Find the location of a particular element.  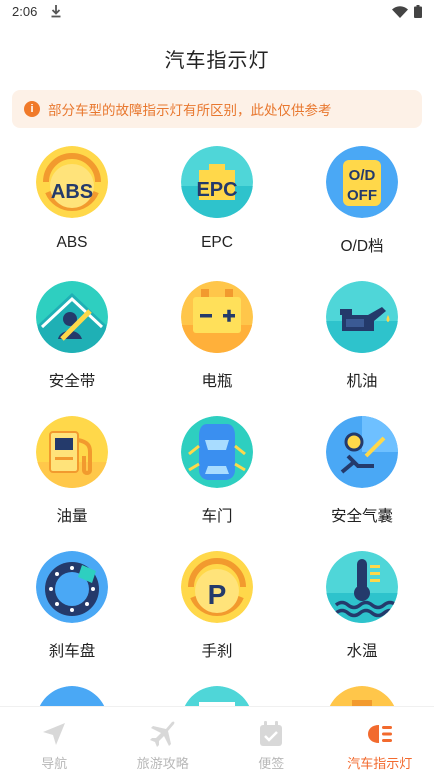

water-temp-icon is located at coordinates (362, 587).